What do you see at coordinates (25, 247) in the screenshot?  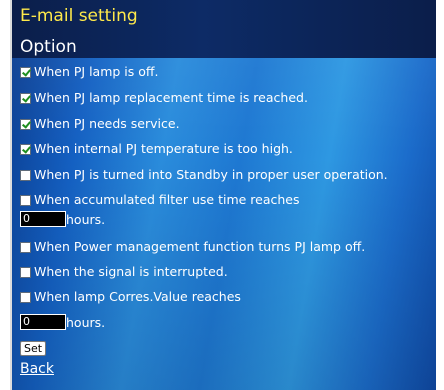 I see `checkbox-power-management` at bounding box center [25, 247].